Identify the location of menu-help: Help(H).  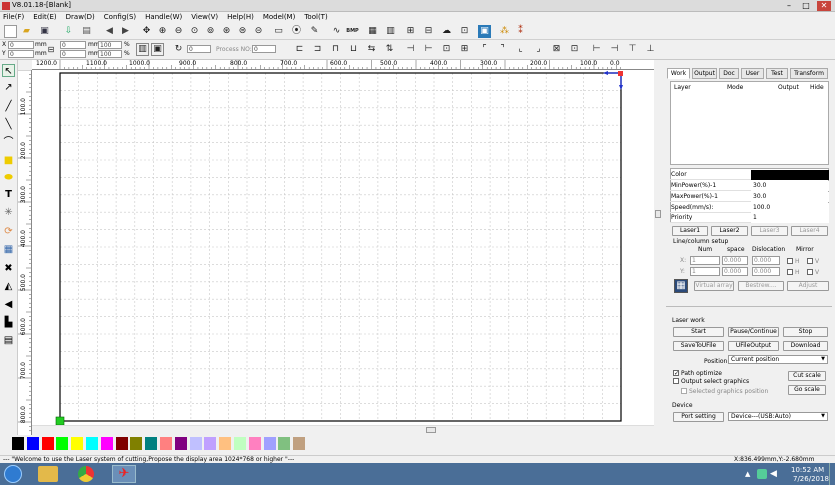
(240, 17).